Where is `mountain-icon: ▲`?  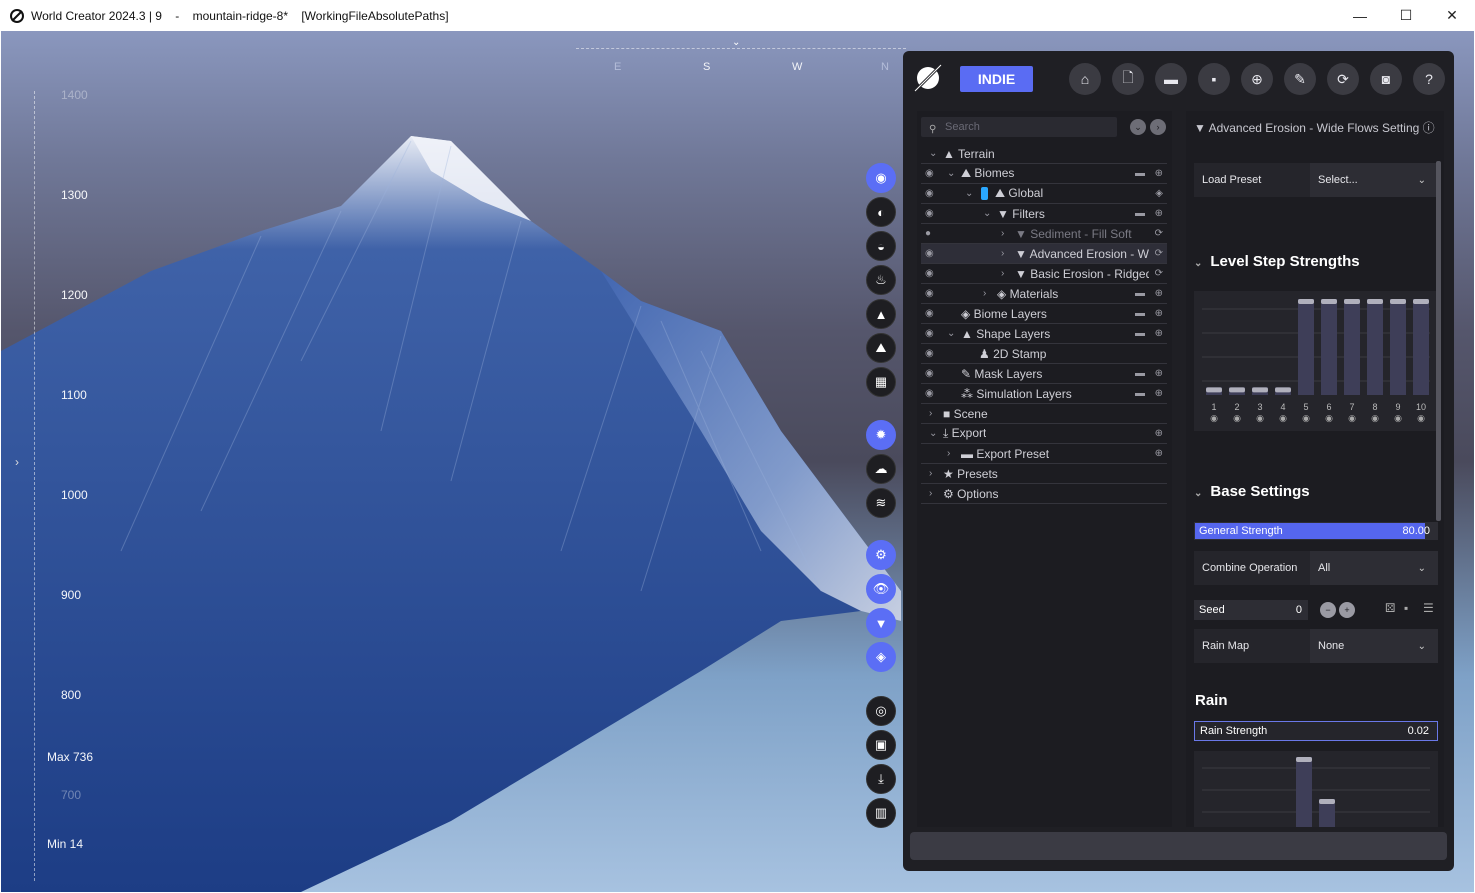 mountain-icon: ▲ is located at coordinates (881, 314).